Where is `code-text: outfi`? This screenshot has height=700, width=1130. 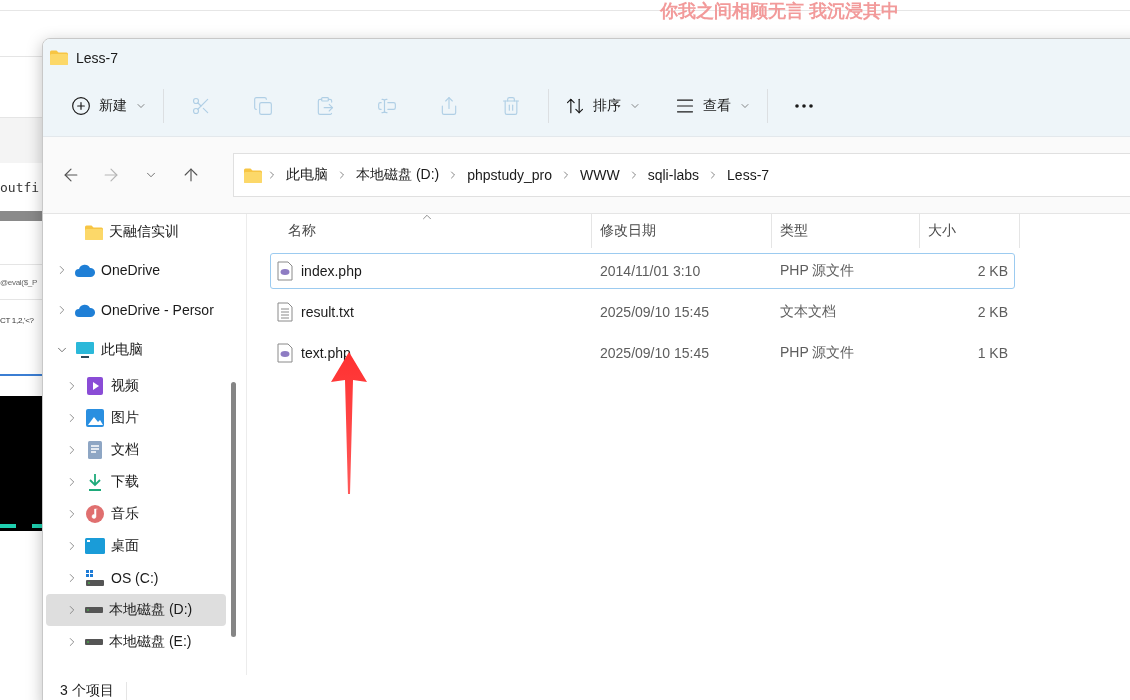
code-text: outfi is located at coordinates (20, 187).